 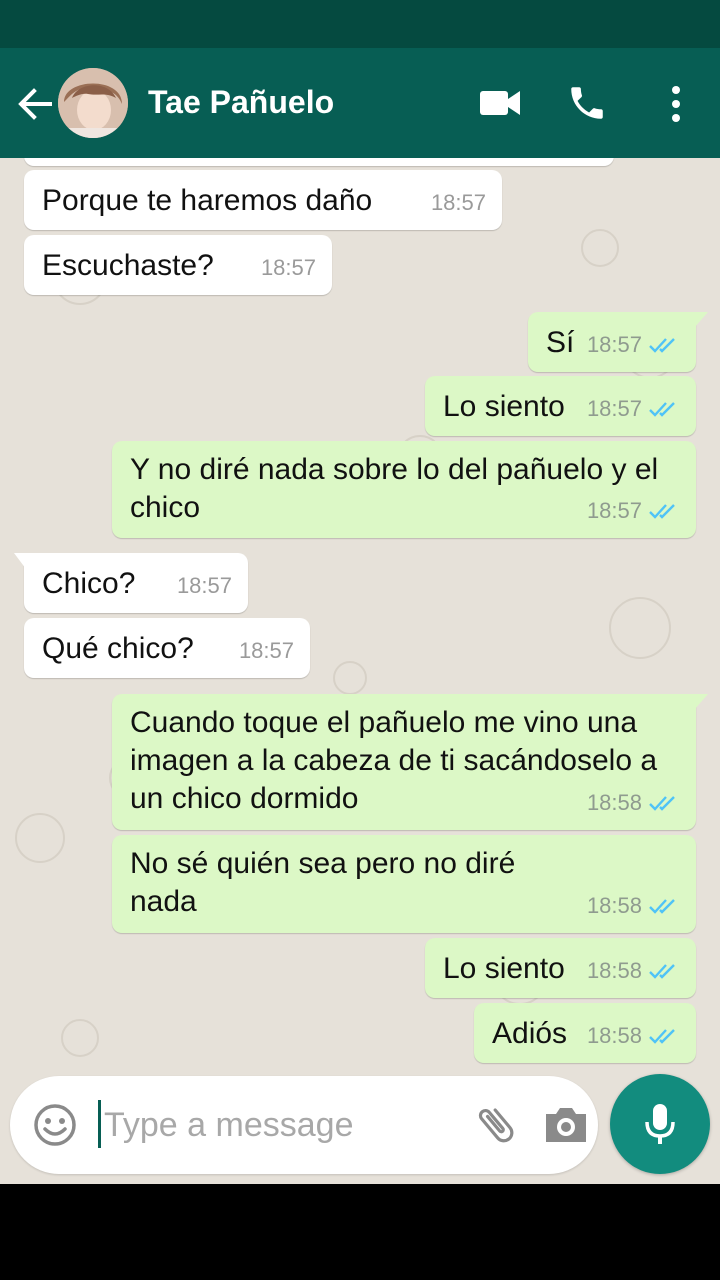 I want to click on message-text: Chico?, so click(x=89, y=583).